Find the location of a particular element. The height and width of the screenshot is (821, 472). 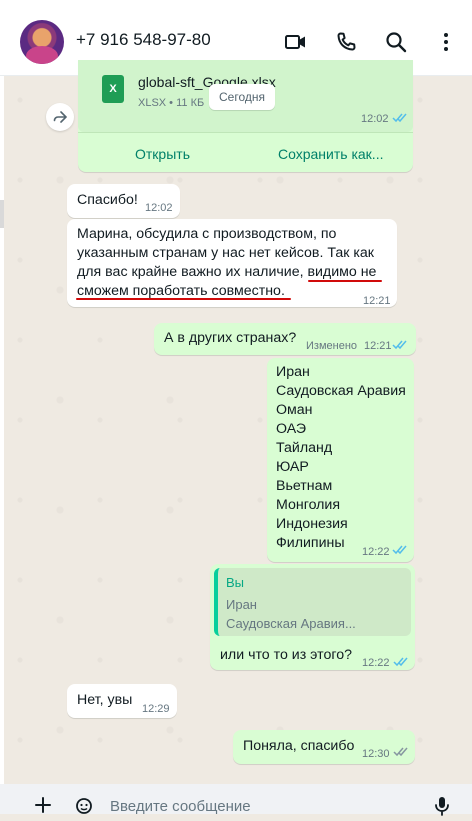

phone-icon is located at coordinates (346, 42).